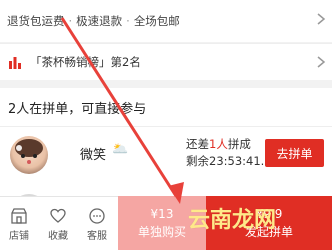 Image resolution: width=332 pixels, height=250 pixels. What do you see at coordinates (19, 215) in the screenshot?
I see `store-icon` at bounding box center [19, 215].